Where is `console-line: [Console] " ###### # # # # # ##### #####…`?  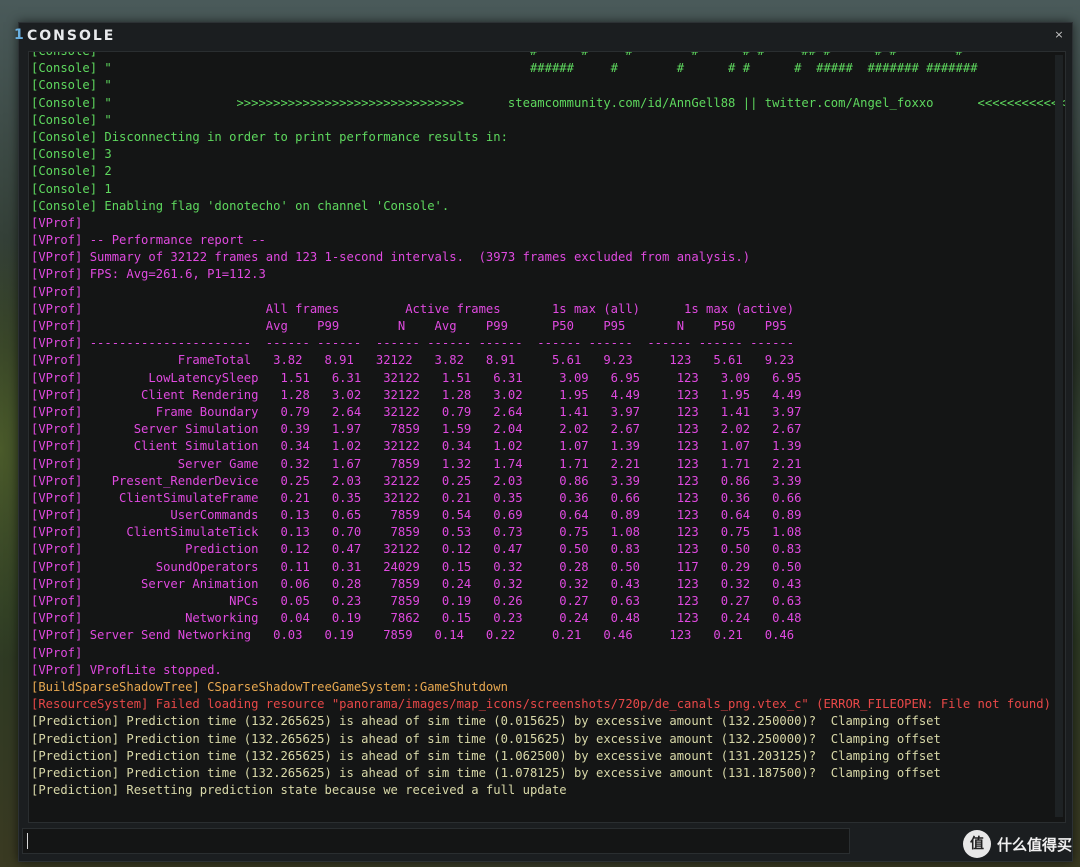 console-line: [Console] " ###### # # # # # ##### #####… is located at coordinates (504, 68).